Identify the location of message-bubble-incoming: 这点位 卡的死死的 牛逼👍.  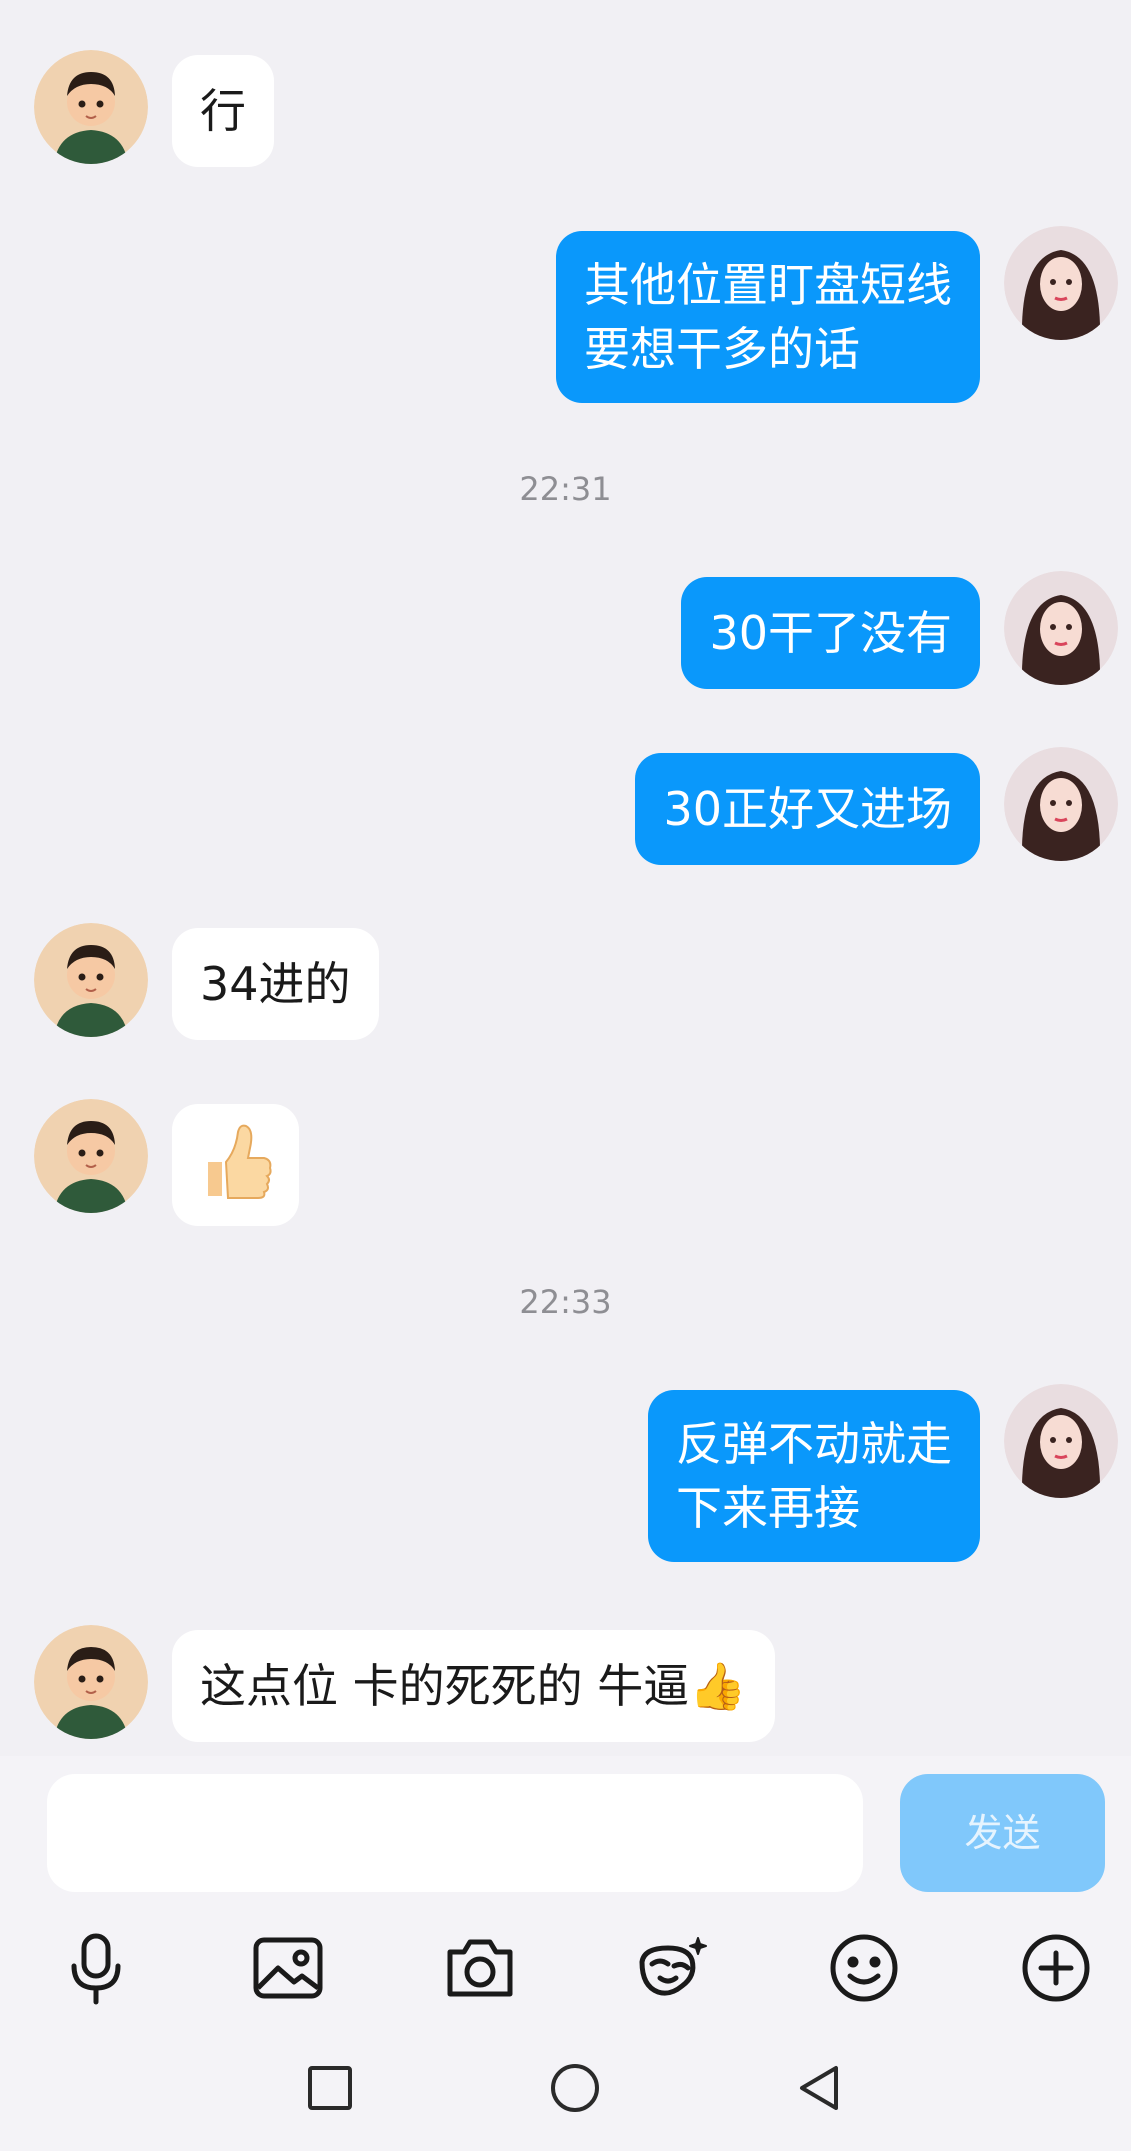
(473, 1686).